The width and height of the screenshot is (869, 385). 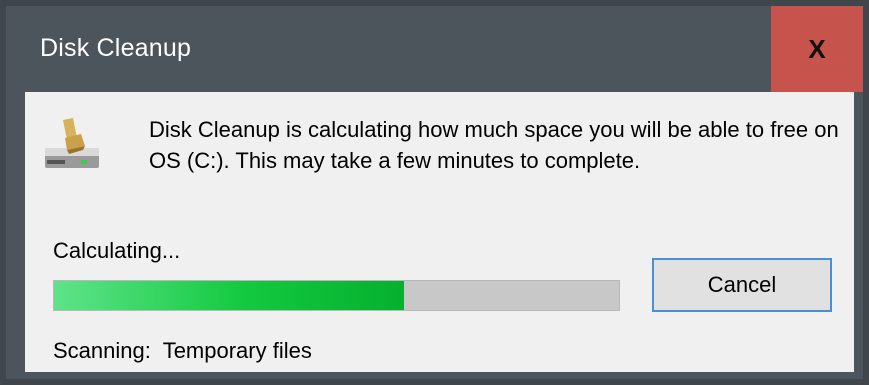 I want to click on scanning-prefix: Scanning:, so click(x=102, y=350).